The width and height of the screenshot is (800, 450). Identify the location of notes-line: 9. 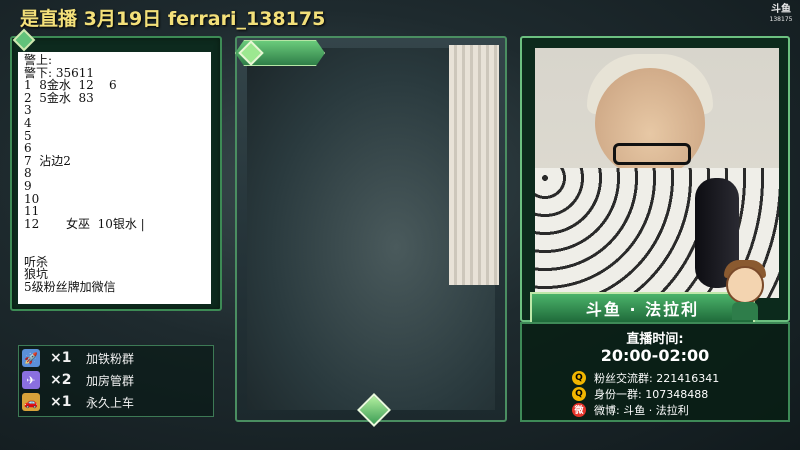
(28, 185).